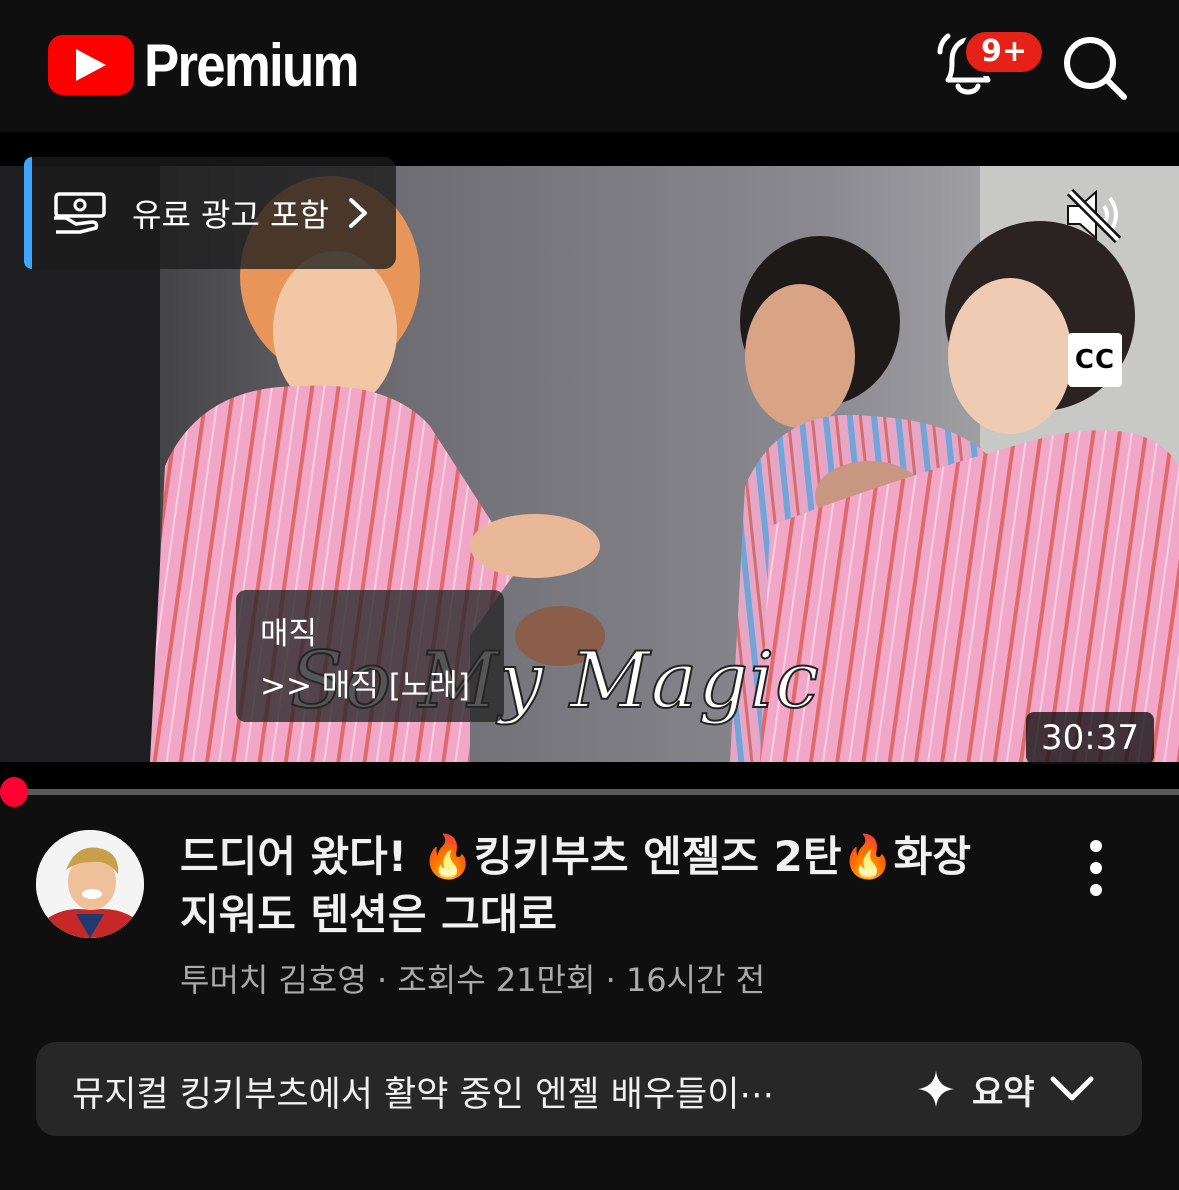 This screenshot has width=1179, height=1190. What do you see at coordinates (589, 66) in the screenshot?
I see `top-app-bar: Premium 9+` at bounding box center [589, 66].